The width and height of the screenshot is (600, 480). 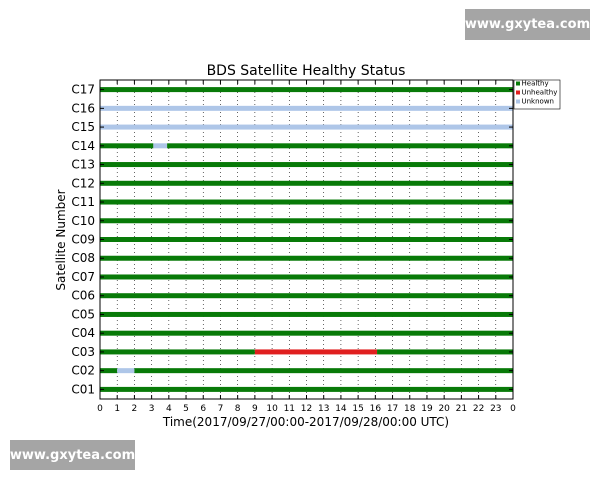 I want to click on x-tick-label-11: 11, so click(x=289, y=409).